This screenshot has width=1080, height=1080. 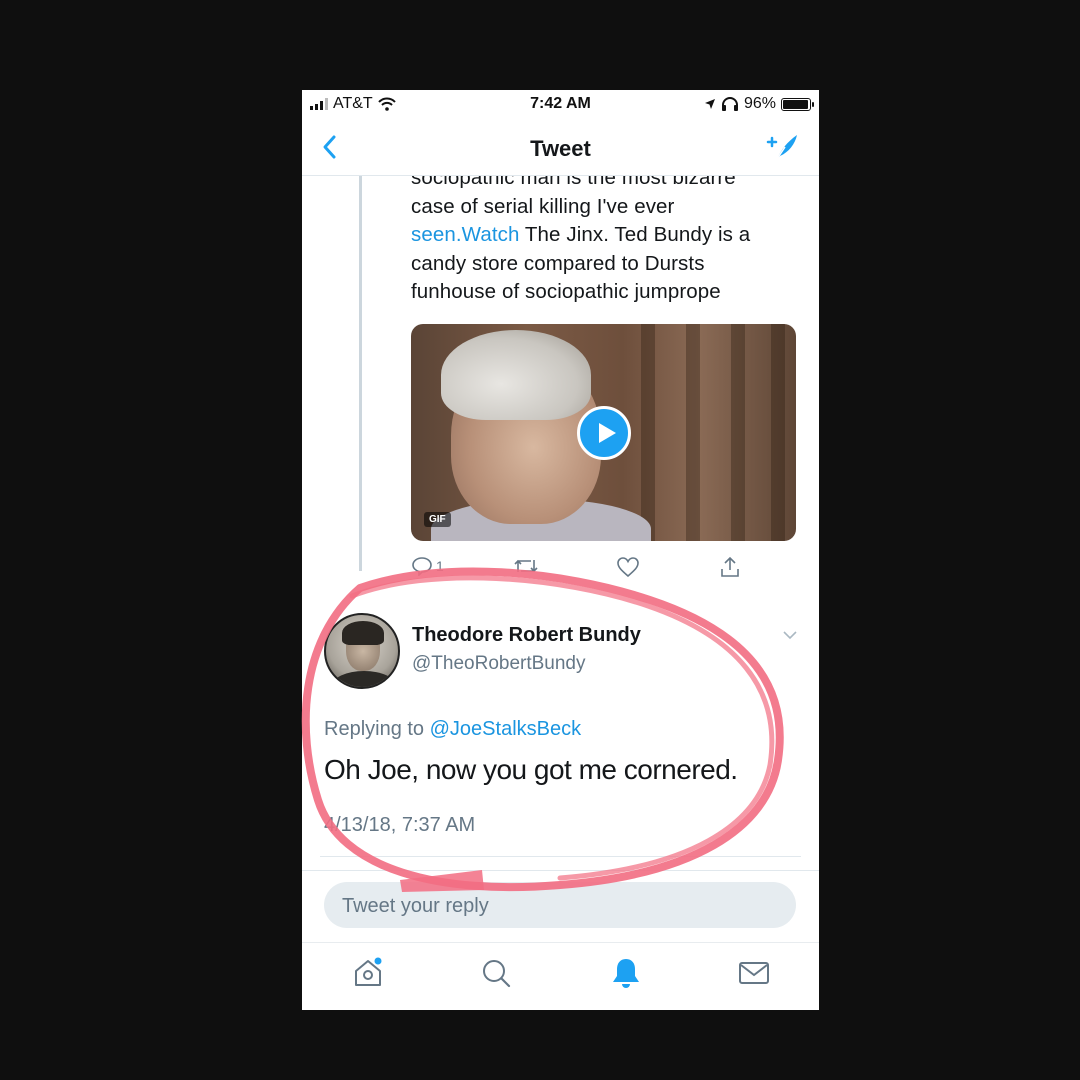 What do you see at coordinates (362, 651) in the screenshot?
I see `avatar` at bounding box center [362, 651].